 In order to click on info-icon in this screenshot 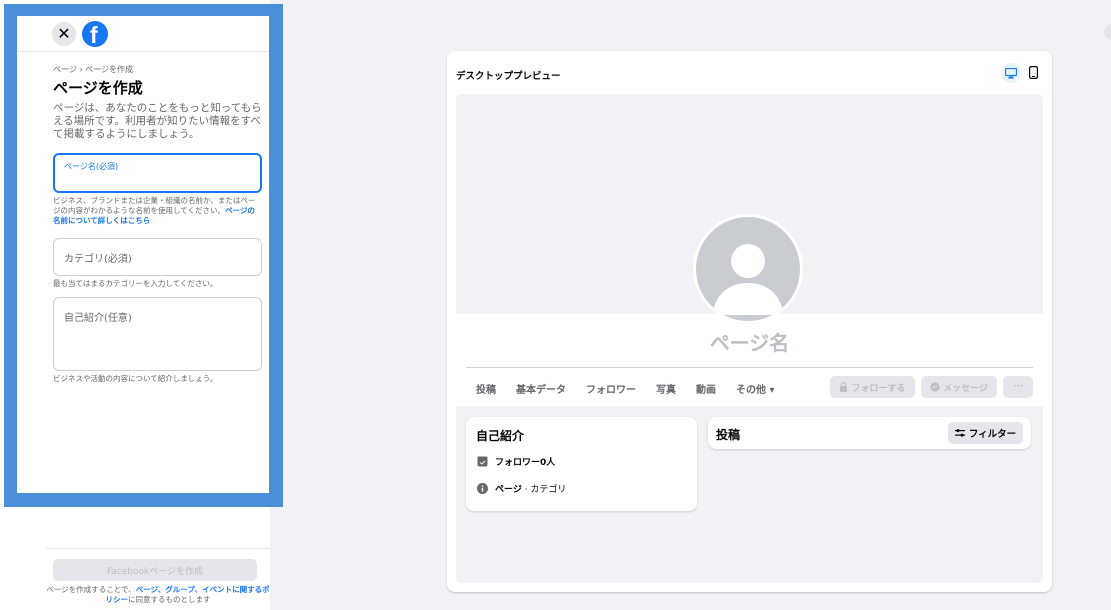, I will do `click(482, 488)`.